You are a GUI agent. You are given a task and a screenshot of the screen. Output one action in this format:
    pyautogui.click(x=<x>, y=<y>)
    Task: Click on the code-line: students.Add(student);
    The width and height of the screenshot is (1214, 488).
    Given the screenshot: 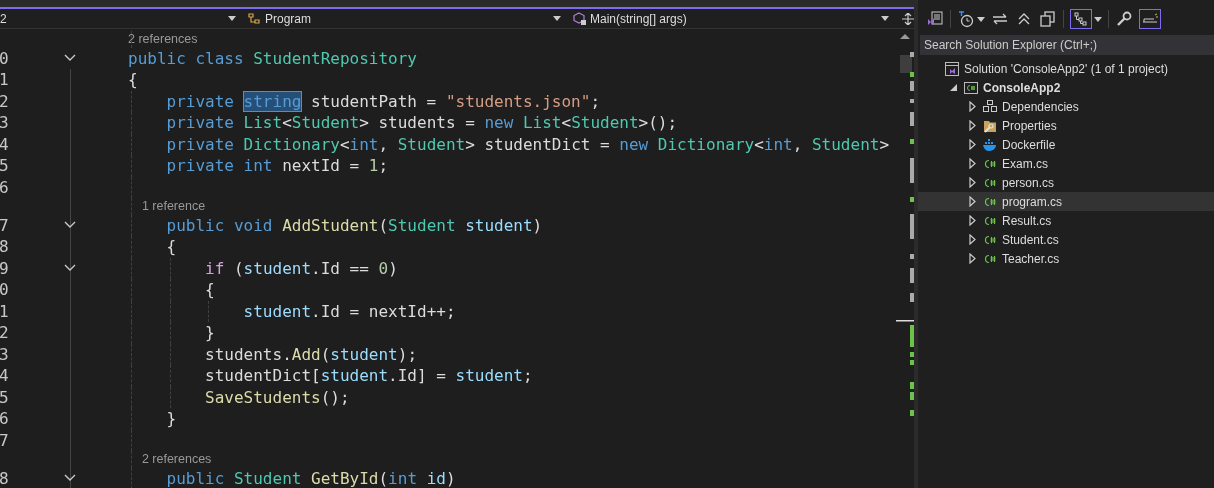 What is the action you would take?
    pyautogui.click(x=310, y=354)
    